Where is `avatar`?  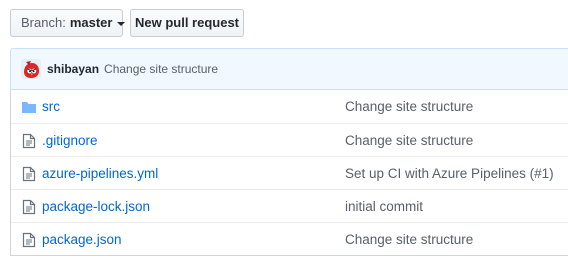
avatar is located at coordinates (31, 69).